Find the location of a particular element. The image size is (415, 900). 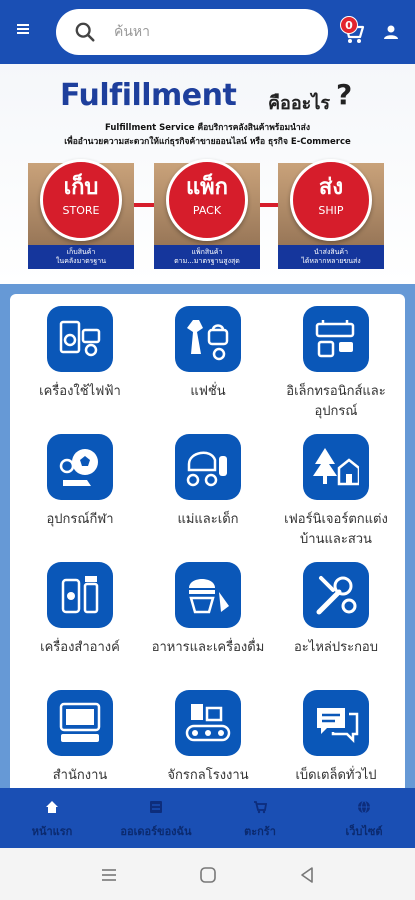

stage-caption: แพ็กสินค้า ตาม...มาตรฐานสูงสุด is located at coordinates (207, 257).